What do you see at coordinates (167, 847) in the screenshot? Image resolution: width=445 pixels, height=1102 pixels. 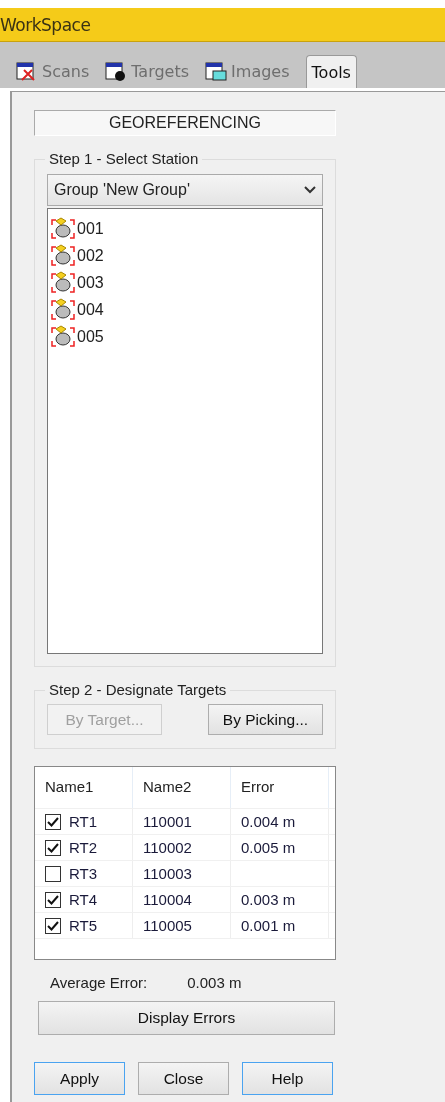 I see `table-cell: 110002` at bounding box center [167, 847].